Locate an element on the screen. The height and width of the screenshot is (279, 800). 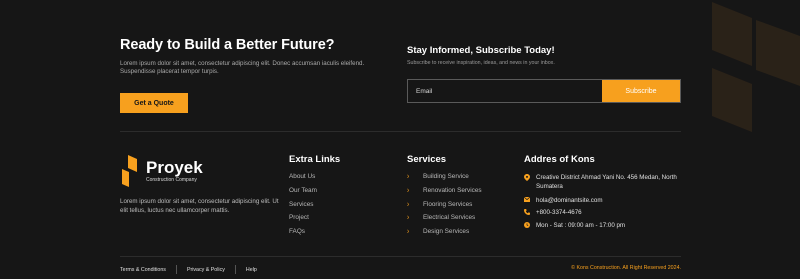
map-pin-icon is located at coordinates (530, 178).